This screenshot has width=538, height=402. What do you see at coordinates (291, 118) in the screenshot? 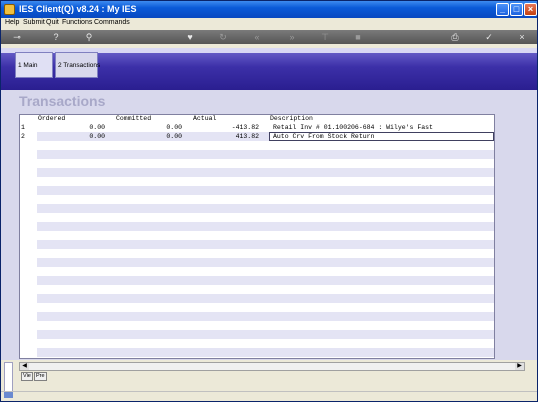
I see `column-header-description: Description` at bounding box center [291, 118].